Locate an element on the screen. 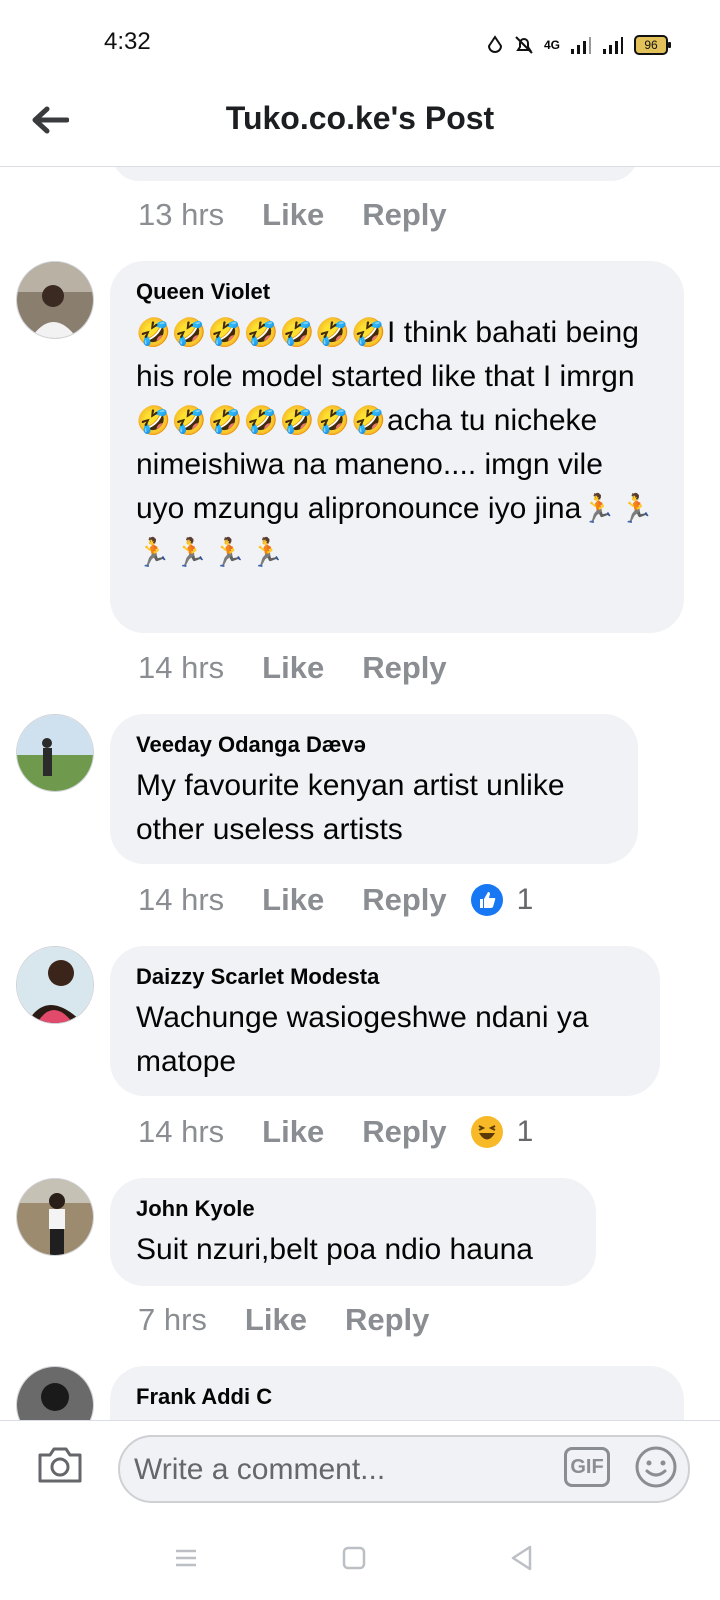 Image resolution: width=720 pixels, height=1600 pixels. home-nav-button is located at coordinates (354, 1558).